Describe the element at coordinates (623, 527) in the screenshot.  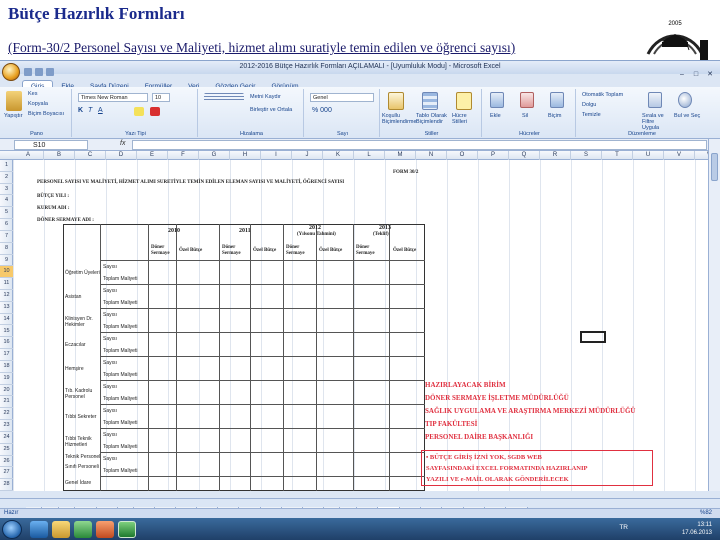
I see `language-indicator: TR` at that location.